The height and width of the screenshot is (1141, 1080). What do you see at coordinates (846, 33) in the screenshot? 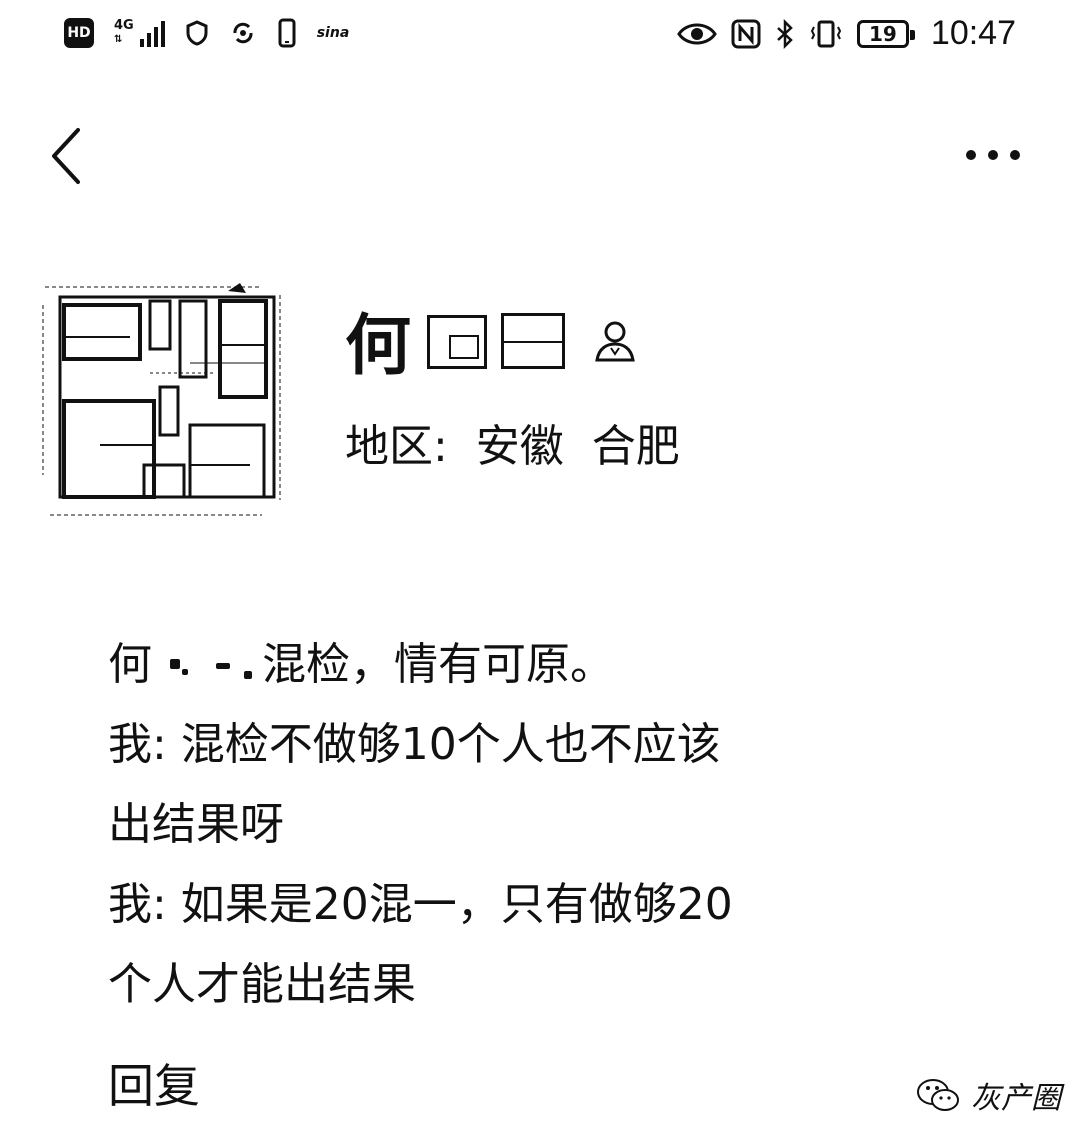
I see `status-right: 19 10:47` at bounding box center [846, 33].